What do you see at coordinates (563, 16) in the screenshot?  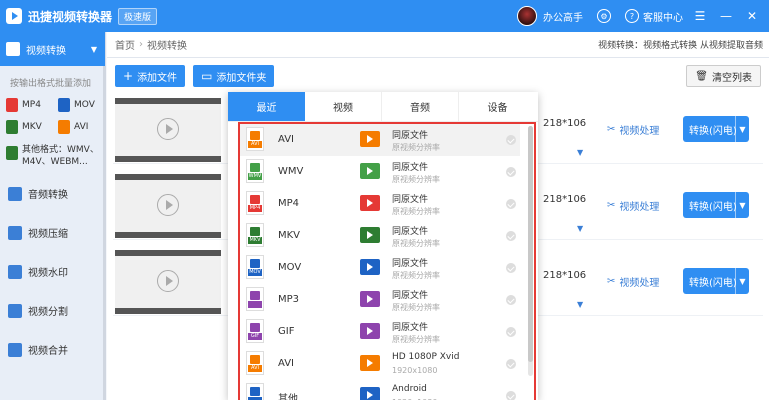 I see `user-name: 办公高手` at bounding box center [563, 16].